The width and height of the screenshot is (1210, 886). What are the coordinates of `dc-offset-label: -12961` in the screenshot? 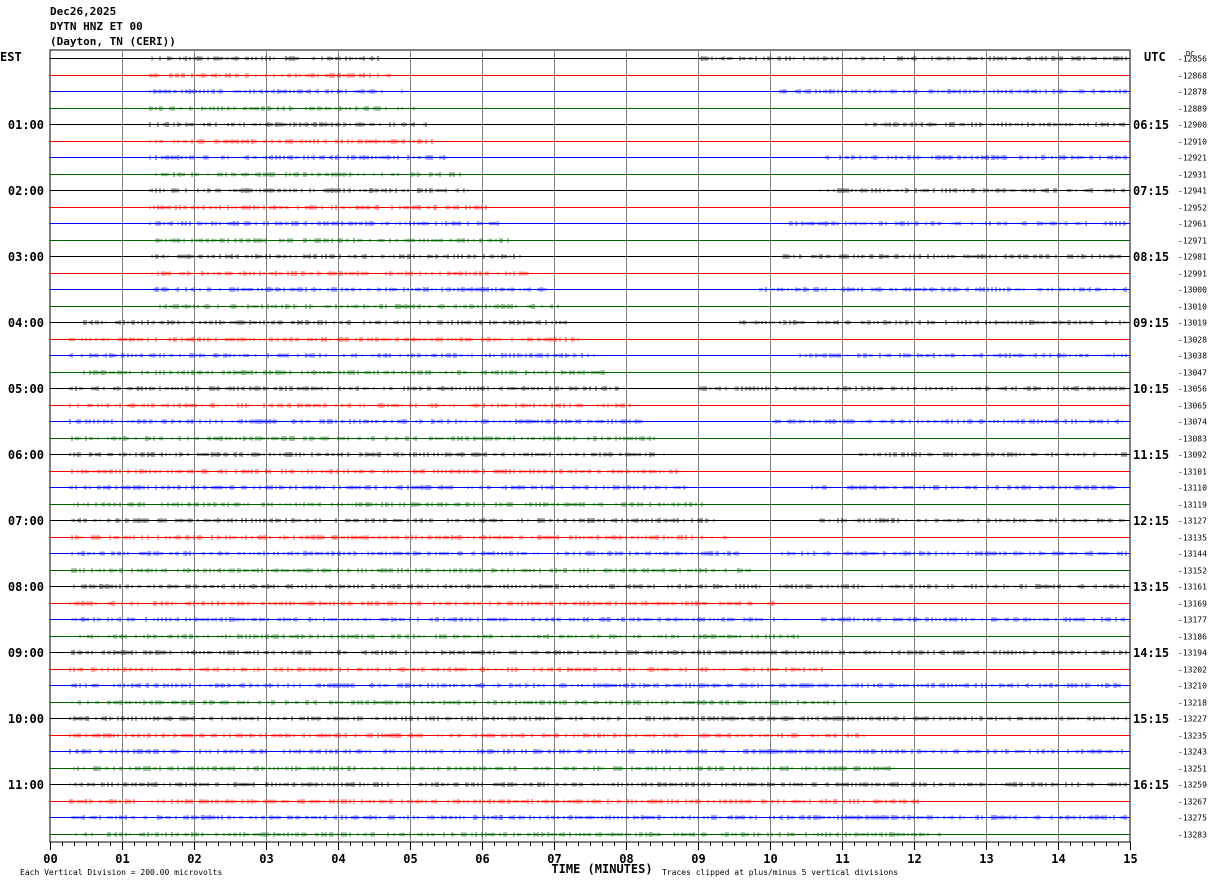 It's located at (1192, 224).